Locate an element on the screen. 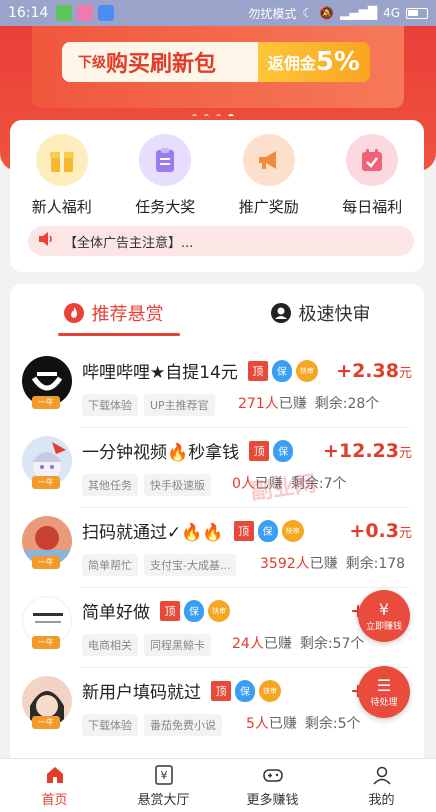  tab-recommend: 推荐悬赏 is located at coordinates (113, 313).